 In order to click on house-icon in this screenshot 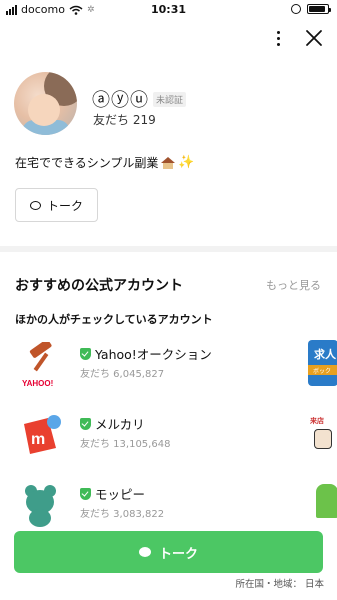, I will do `click(168, 162)`.